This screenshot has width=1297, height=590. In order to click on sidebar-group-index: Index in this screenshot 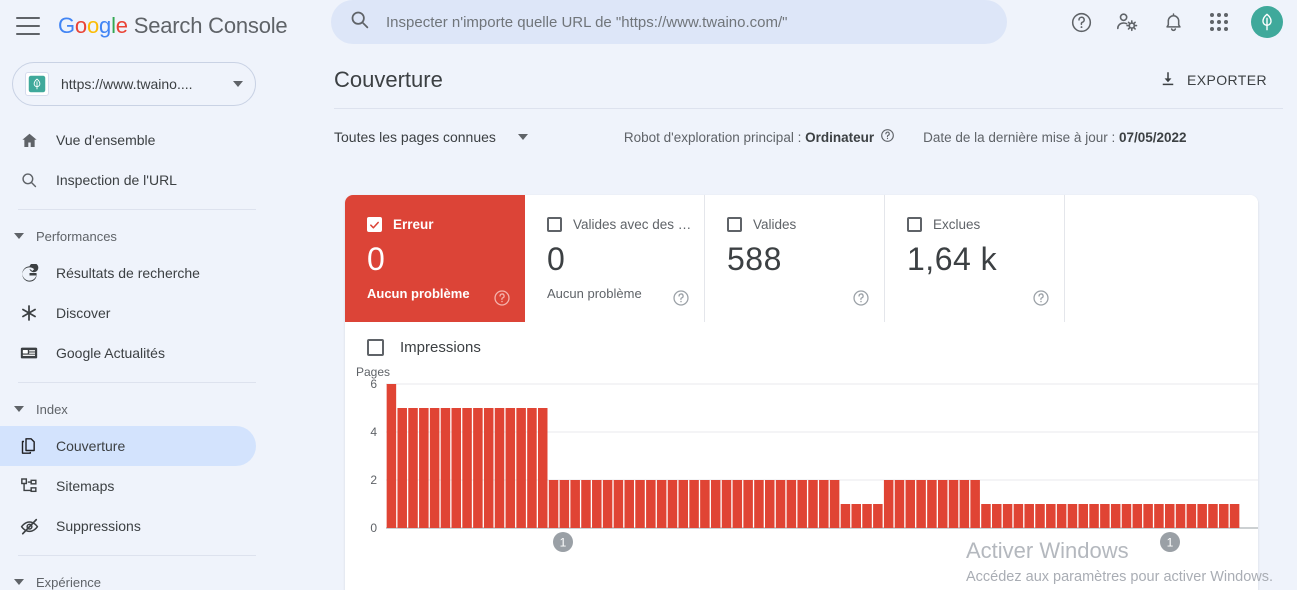, I will do `click(148, 409)`.